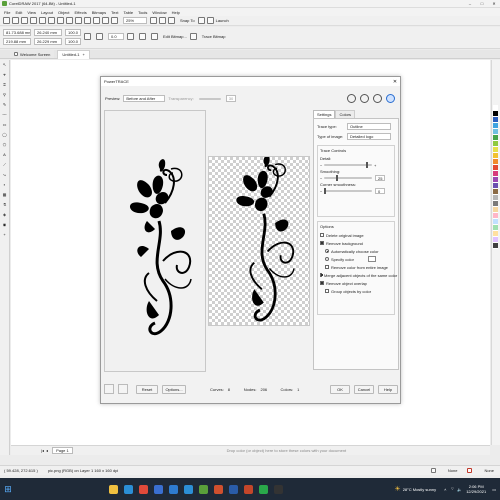 This screenshot has width=500, height=500. What do you see at coordinates (340, 389) in the screenshot?
I see `ok-button: OK` at bounding box center [340, 389].